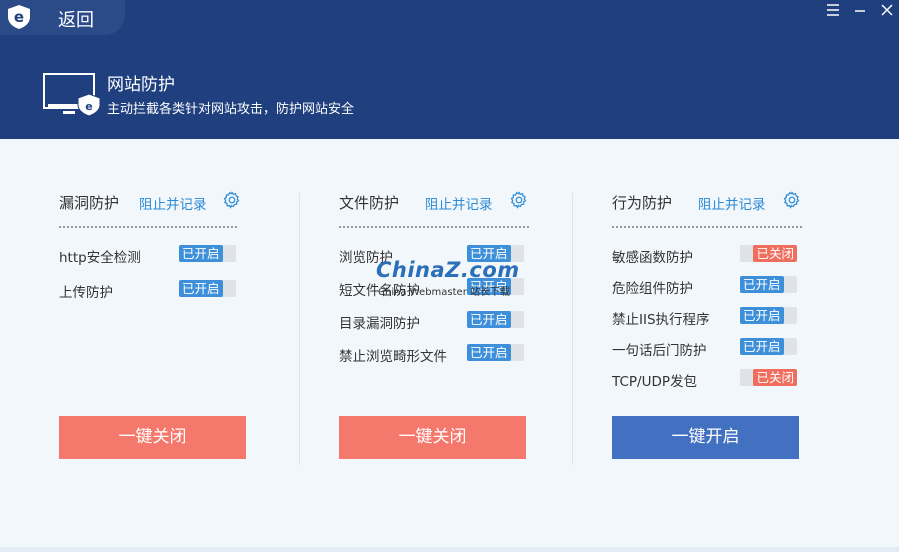 The width and height of the screenshot is (899, 552). What do you see at coordinates (654, 382) in the screenshot?
I see `item-label: TCP/UDP发包` at bounding box center [654, 382].